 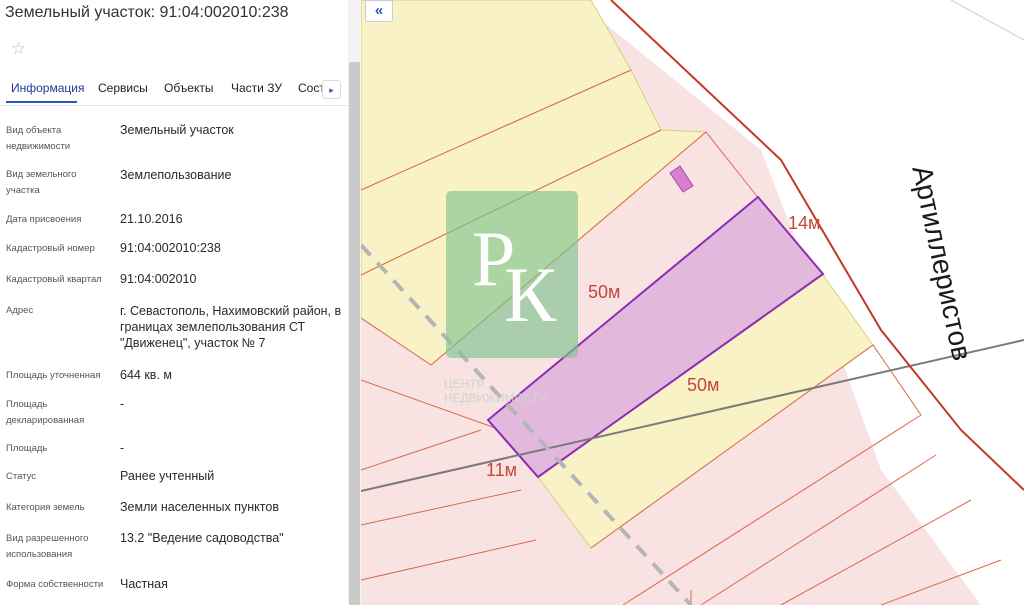 What do you see at coordinates (202, 538) in the screenshot?
I see `property-value: 13.2 "Ведение садоводства"` at bounding box center [202, 538].